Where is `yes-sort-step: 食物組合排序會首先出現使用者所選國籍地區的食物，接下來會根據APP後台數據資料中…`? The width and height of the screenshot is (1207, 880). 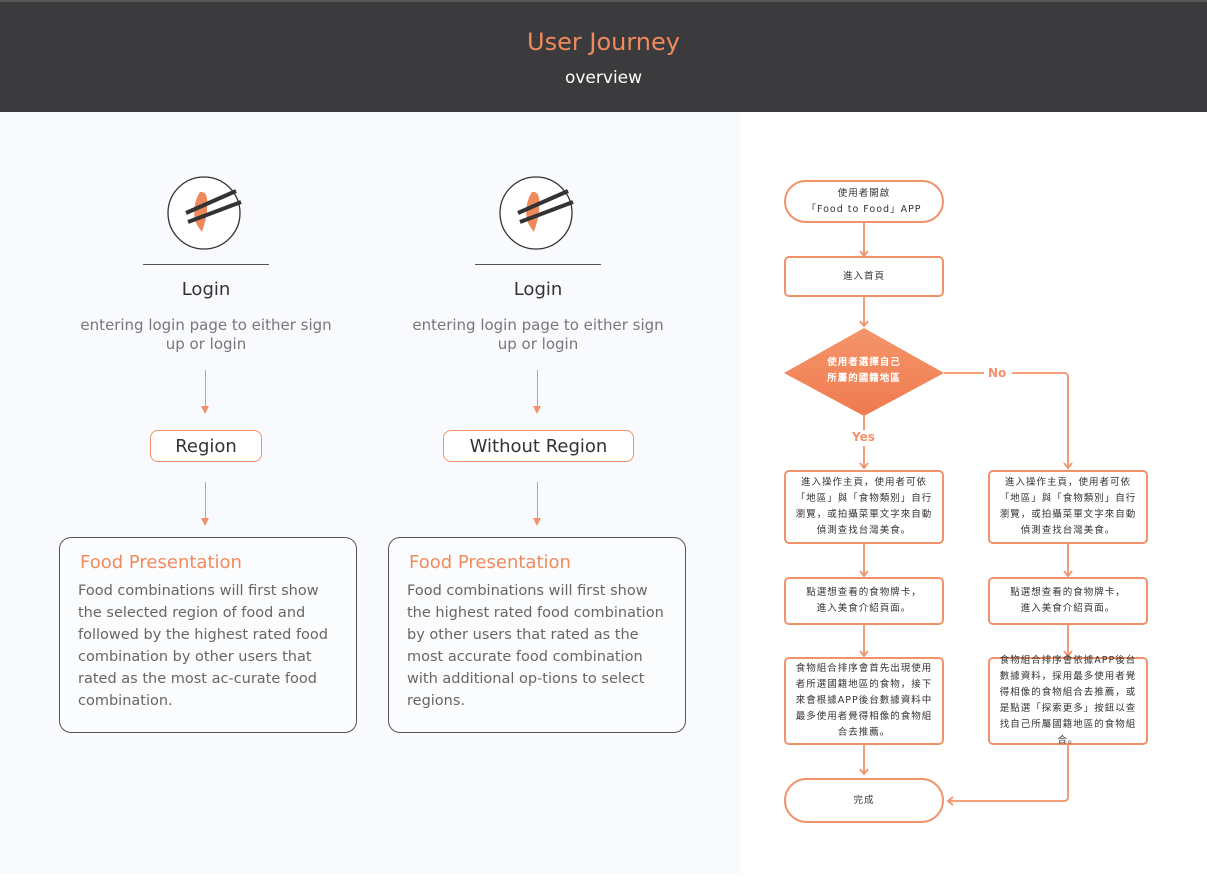
yes-sort-step: 食物組合排序會首先出現使用者所選國籍地區的食物，接下來會根據APP後台數據資料中… is located at coordinates (864, 701).